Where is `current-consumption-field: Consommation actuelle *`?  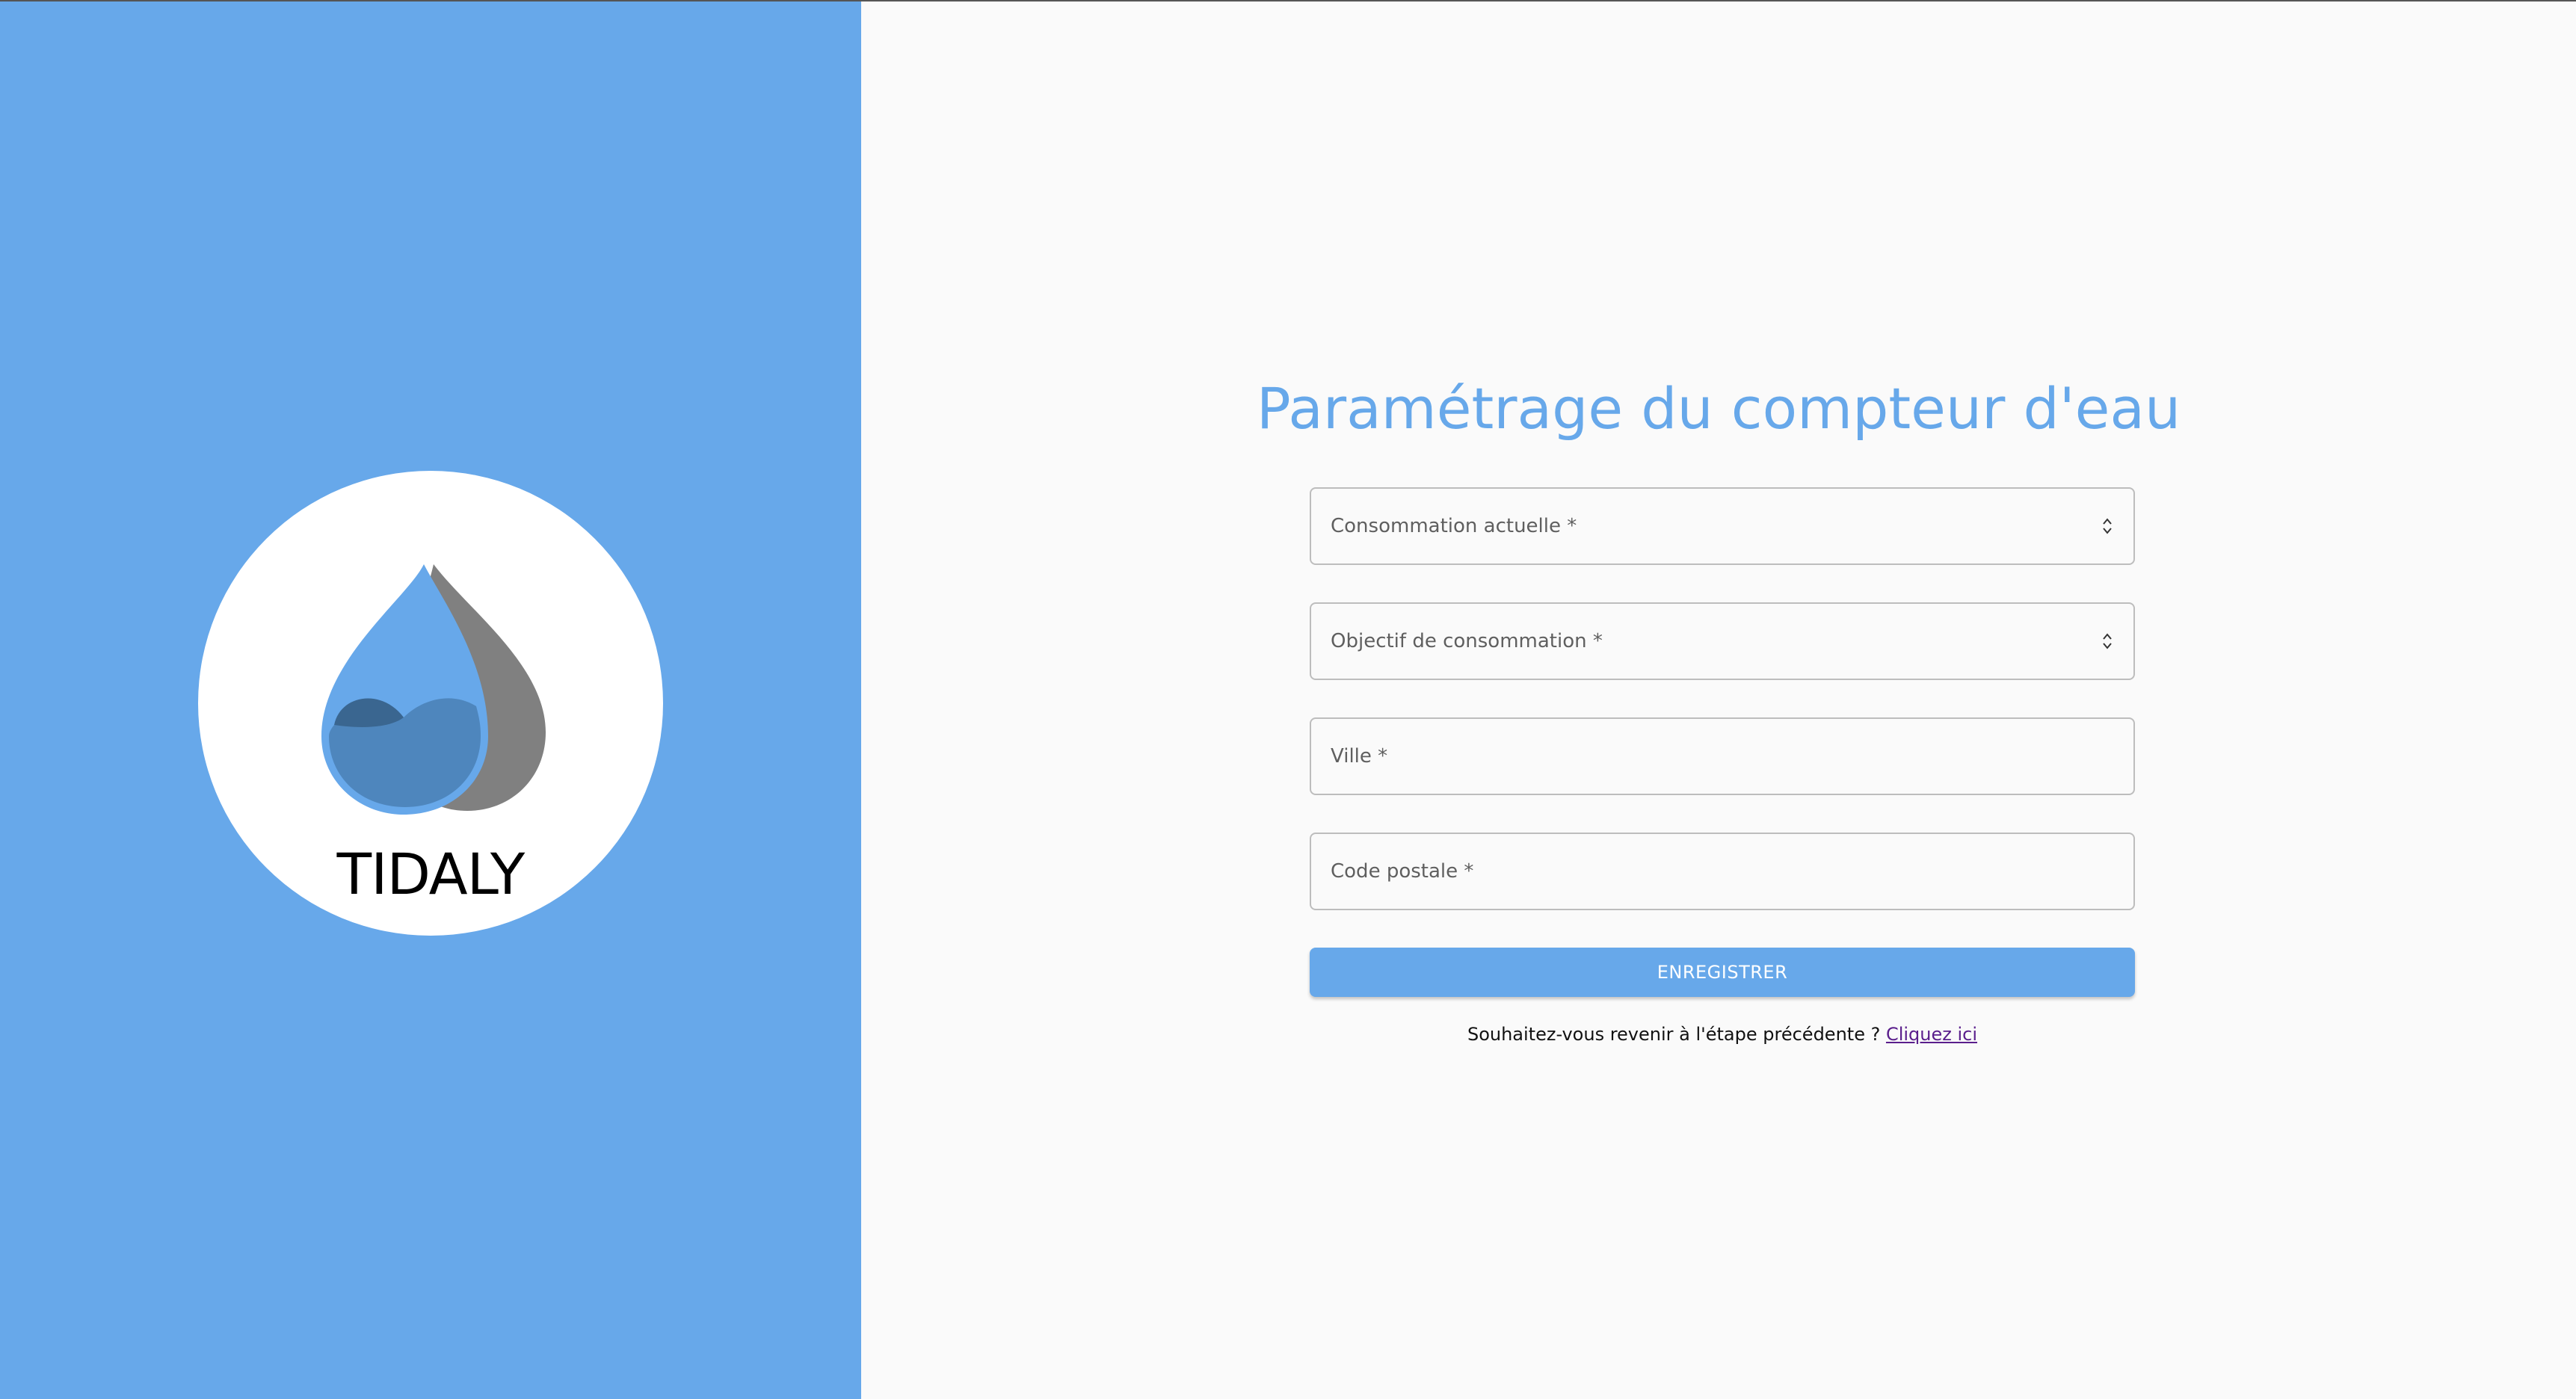
current-consumption-field: Consommation actuelle * is located at coordinates (1722, 526).